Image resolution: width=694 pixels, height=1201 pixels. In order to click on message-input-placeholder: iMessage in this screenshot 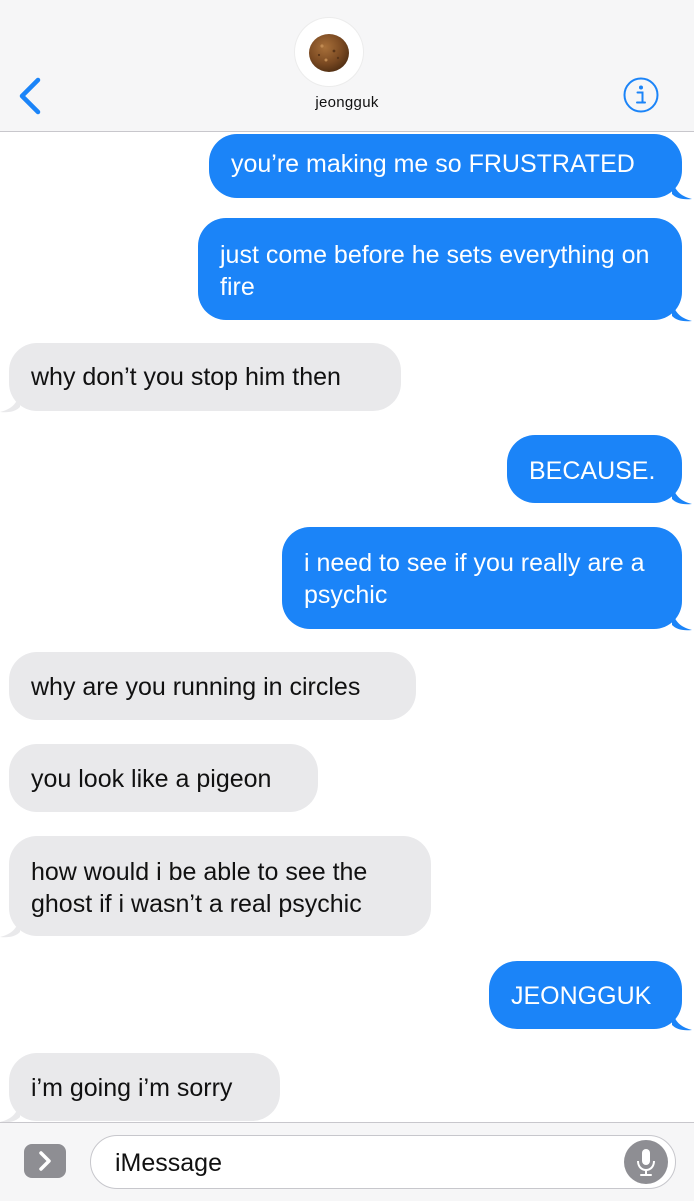, I will do `click(168, 1163)`.